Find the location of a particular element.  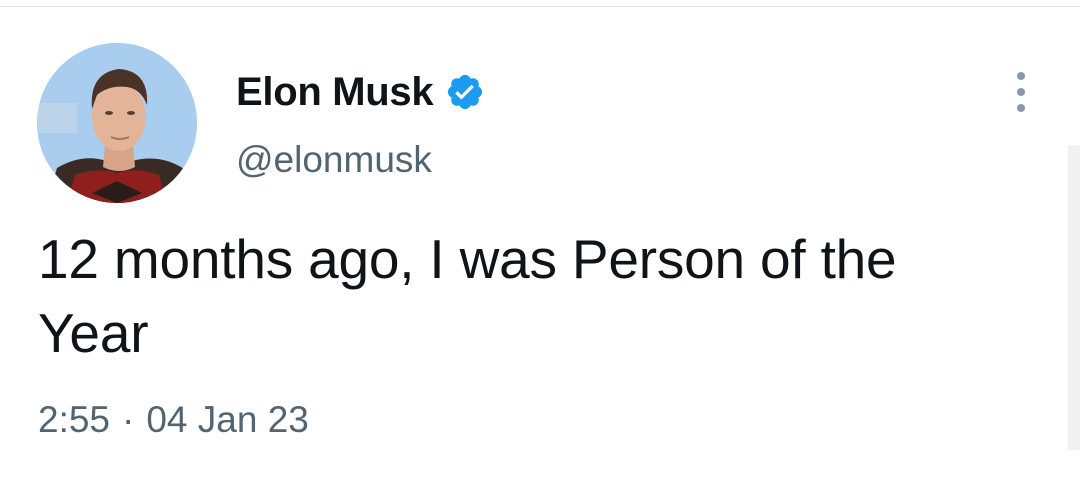

avatar is located at coordinates (117, 123).